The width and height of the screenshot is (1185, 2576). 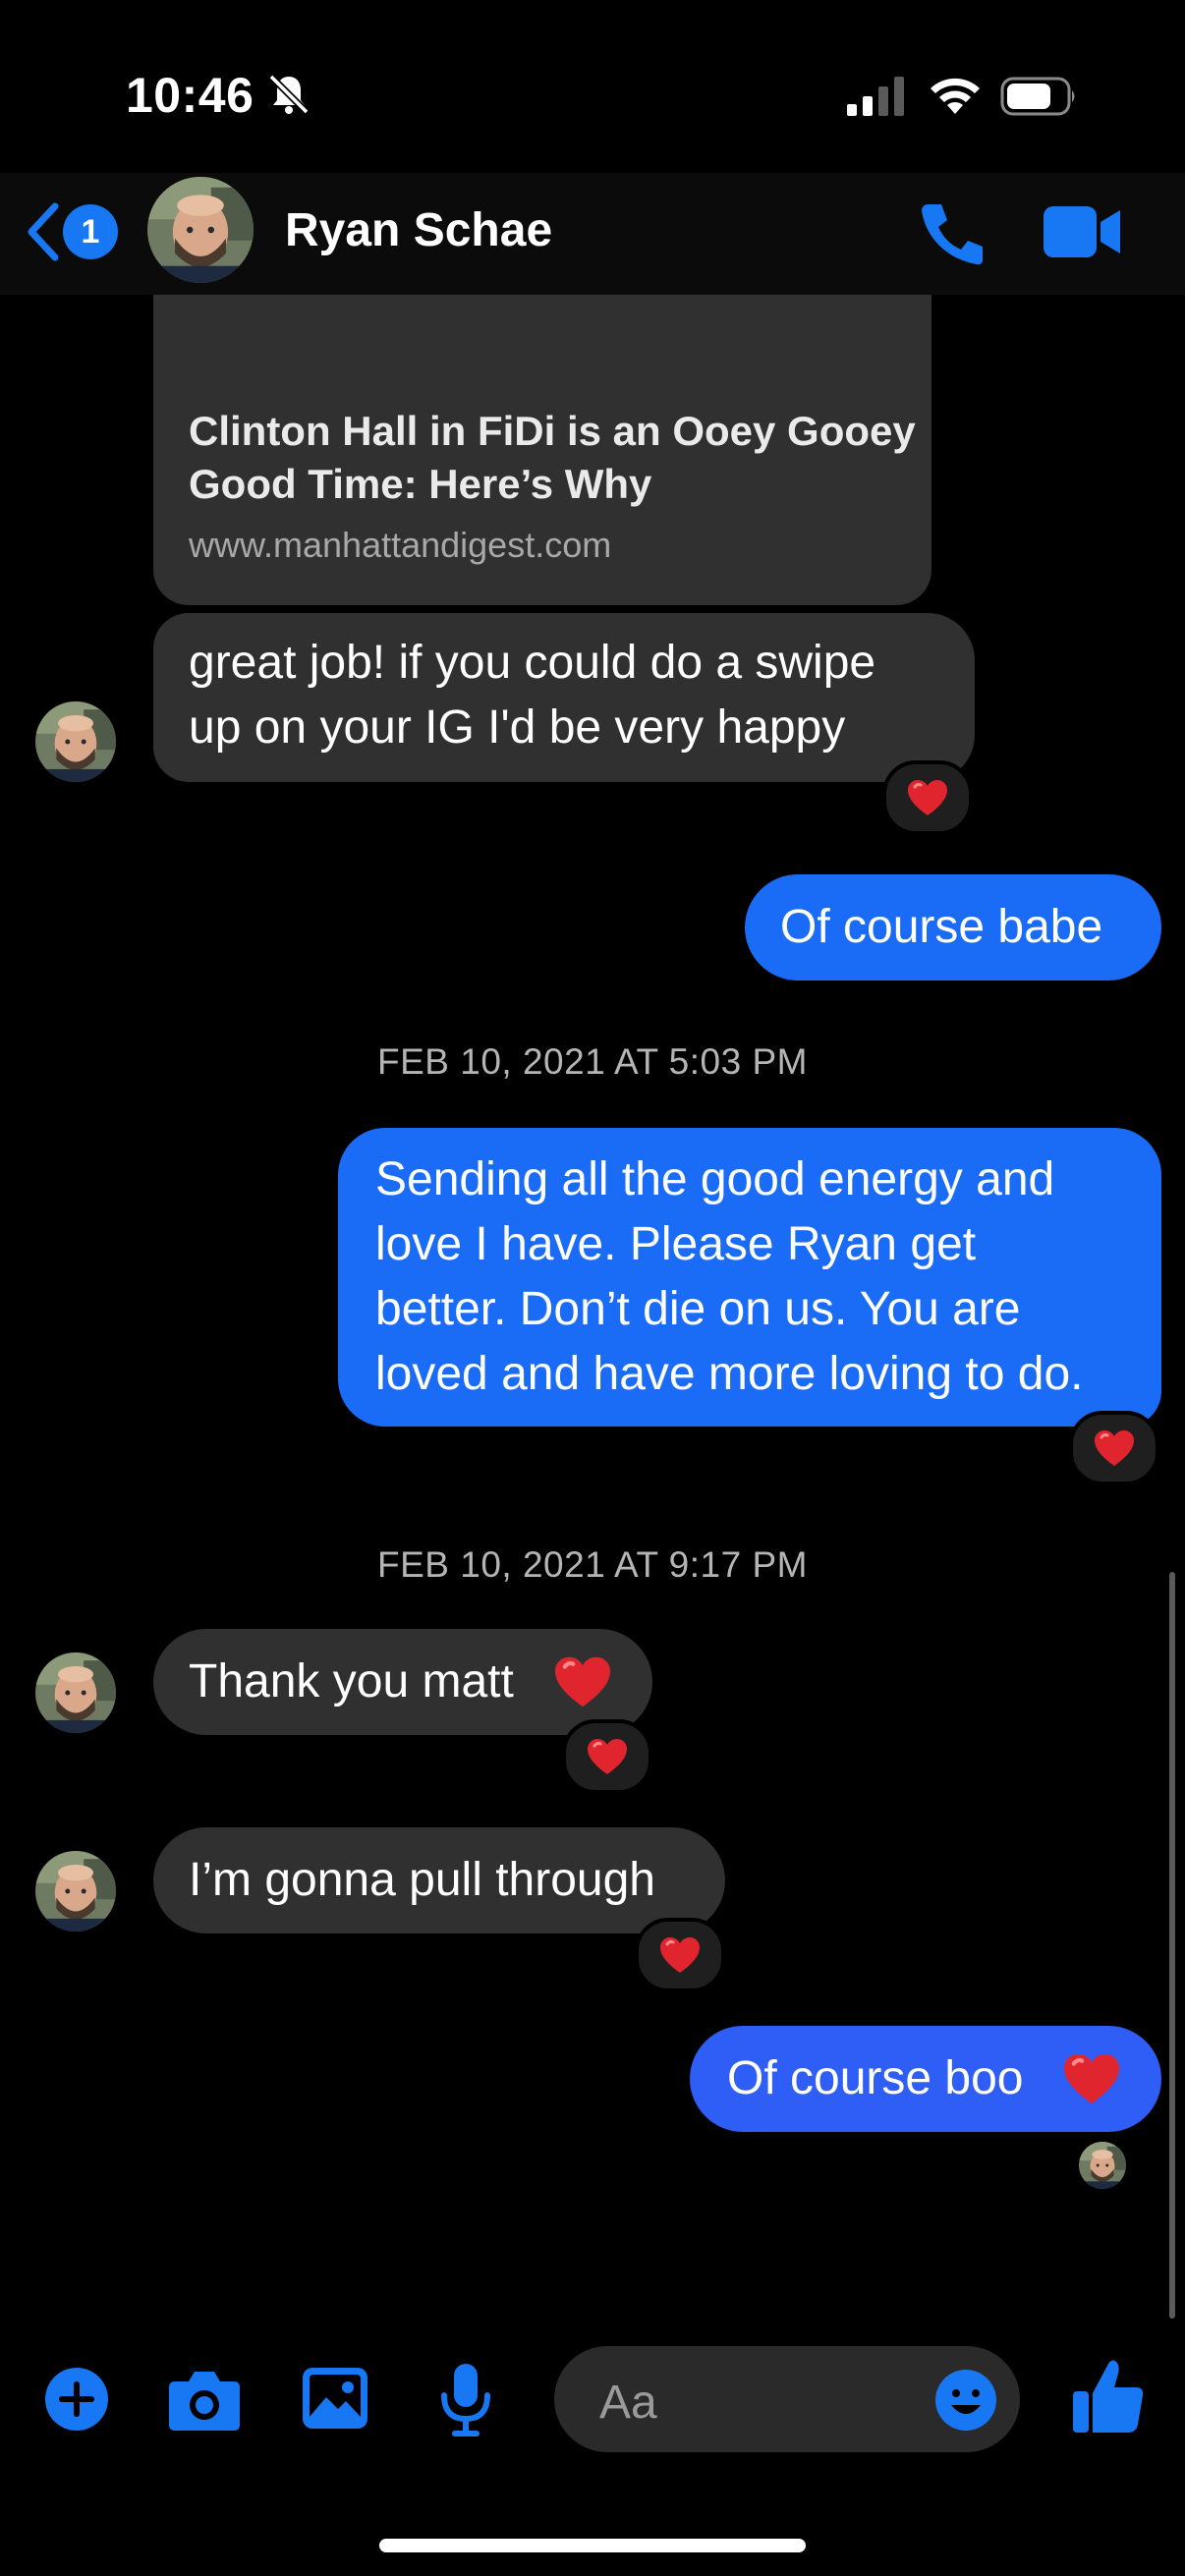 What do you see at coordinates (942, 927) in the screenshot?
I see `message-text: Of course babe` at bounding box center [942, 927].